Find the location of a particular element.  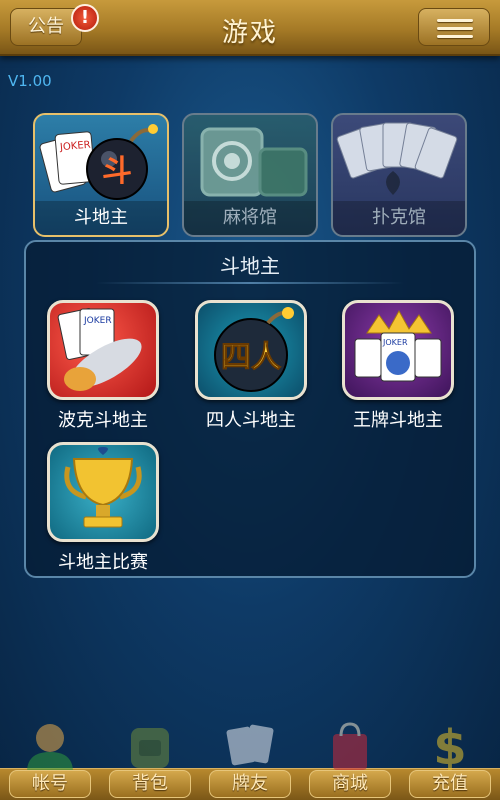

tab-recharge: $ 充值 is located at coordinates (450, 759).